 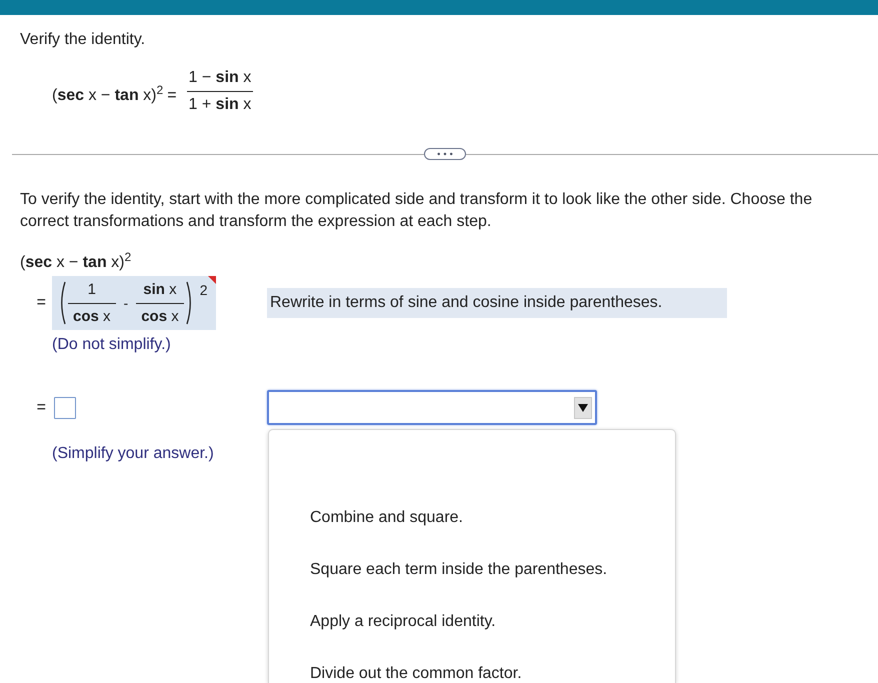 I want to click on answer-hint: (Do not simplify.), so click(x=111, y=345).